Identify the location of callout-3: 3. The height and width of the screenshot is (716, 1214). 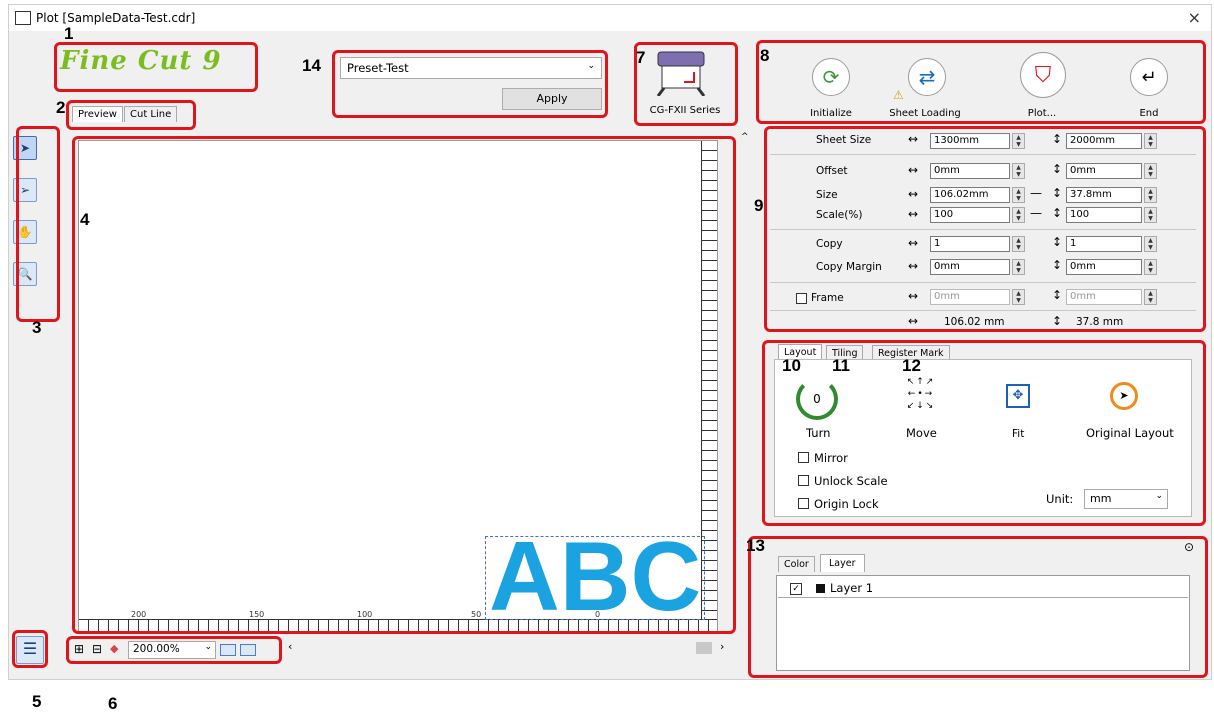
(37, 327).